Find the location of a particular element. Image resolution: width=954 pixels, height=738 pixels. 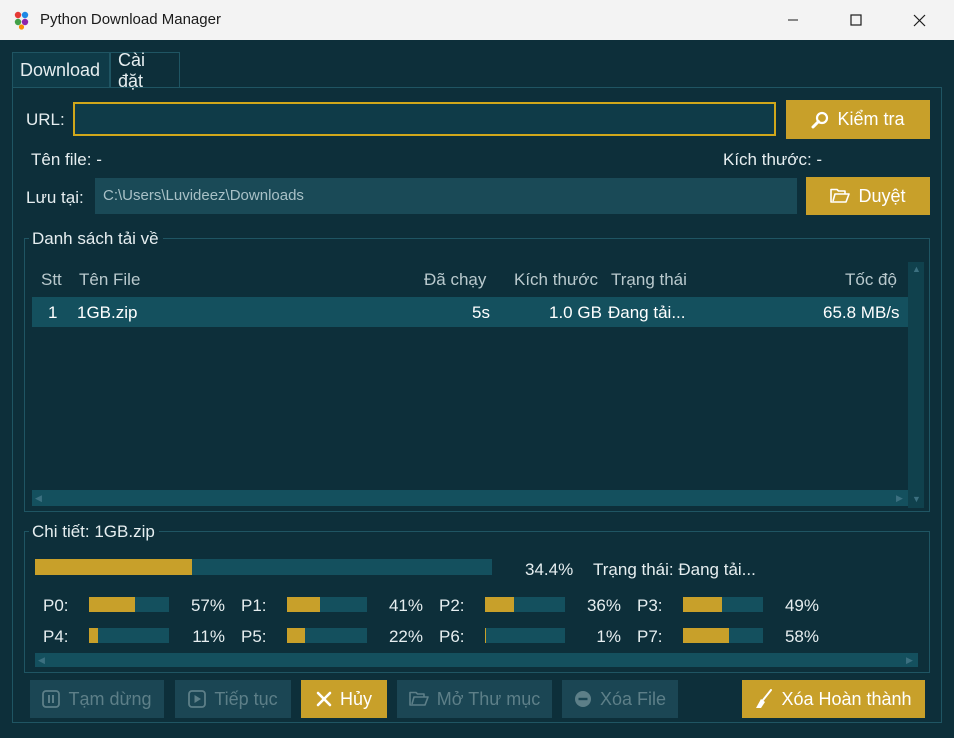

tab-download: Download is located at coordinates (61, 70).